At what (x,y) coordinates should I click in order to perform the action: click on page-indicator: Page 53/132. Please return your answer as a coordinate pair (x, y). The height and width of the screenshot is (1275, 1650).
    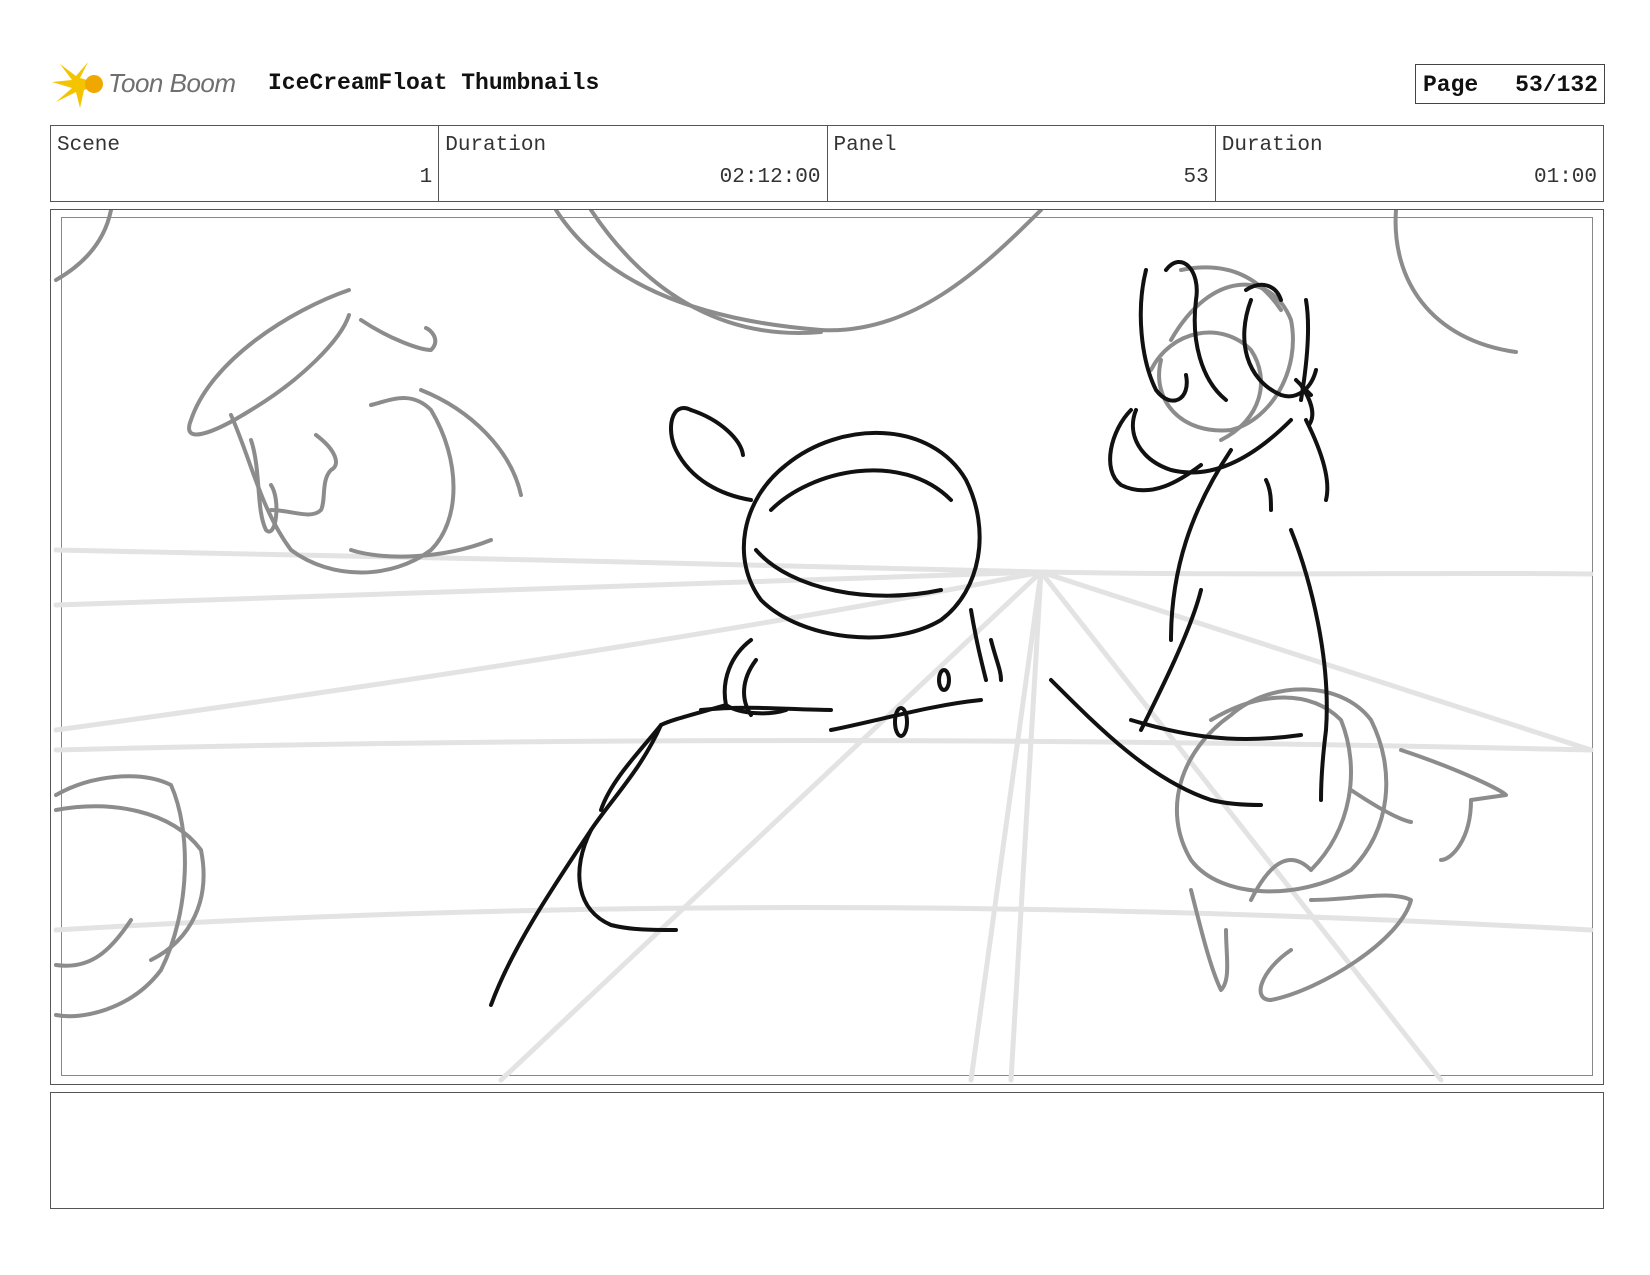
    Looking at the image, I should click on (1510, 84).